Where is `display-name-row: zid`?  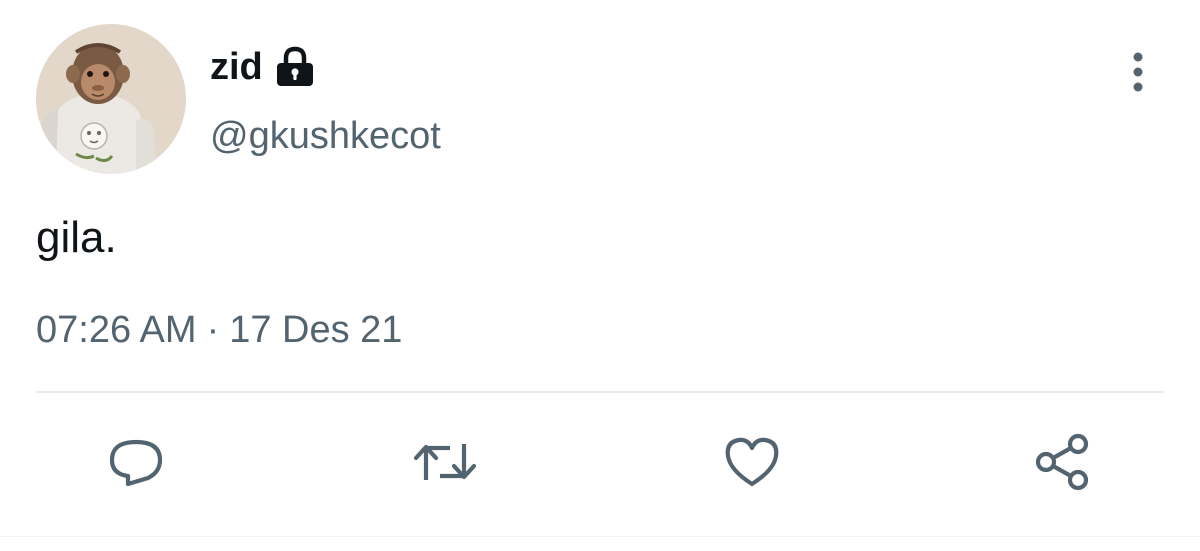
display-name-row: zid is located at coordinates (263, 67).